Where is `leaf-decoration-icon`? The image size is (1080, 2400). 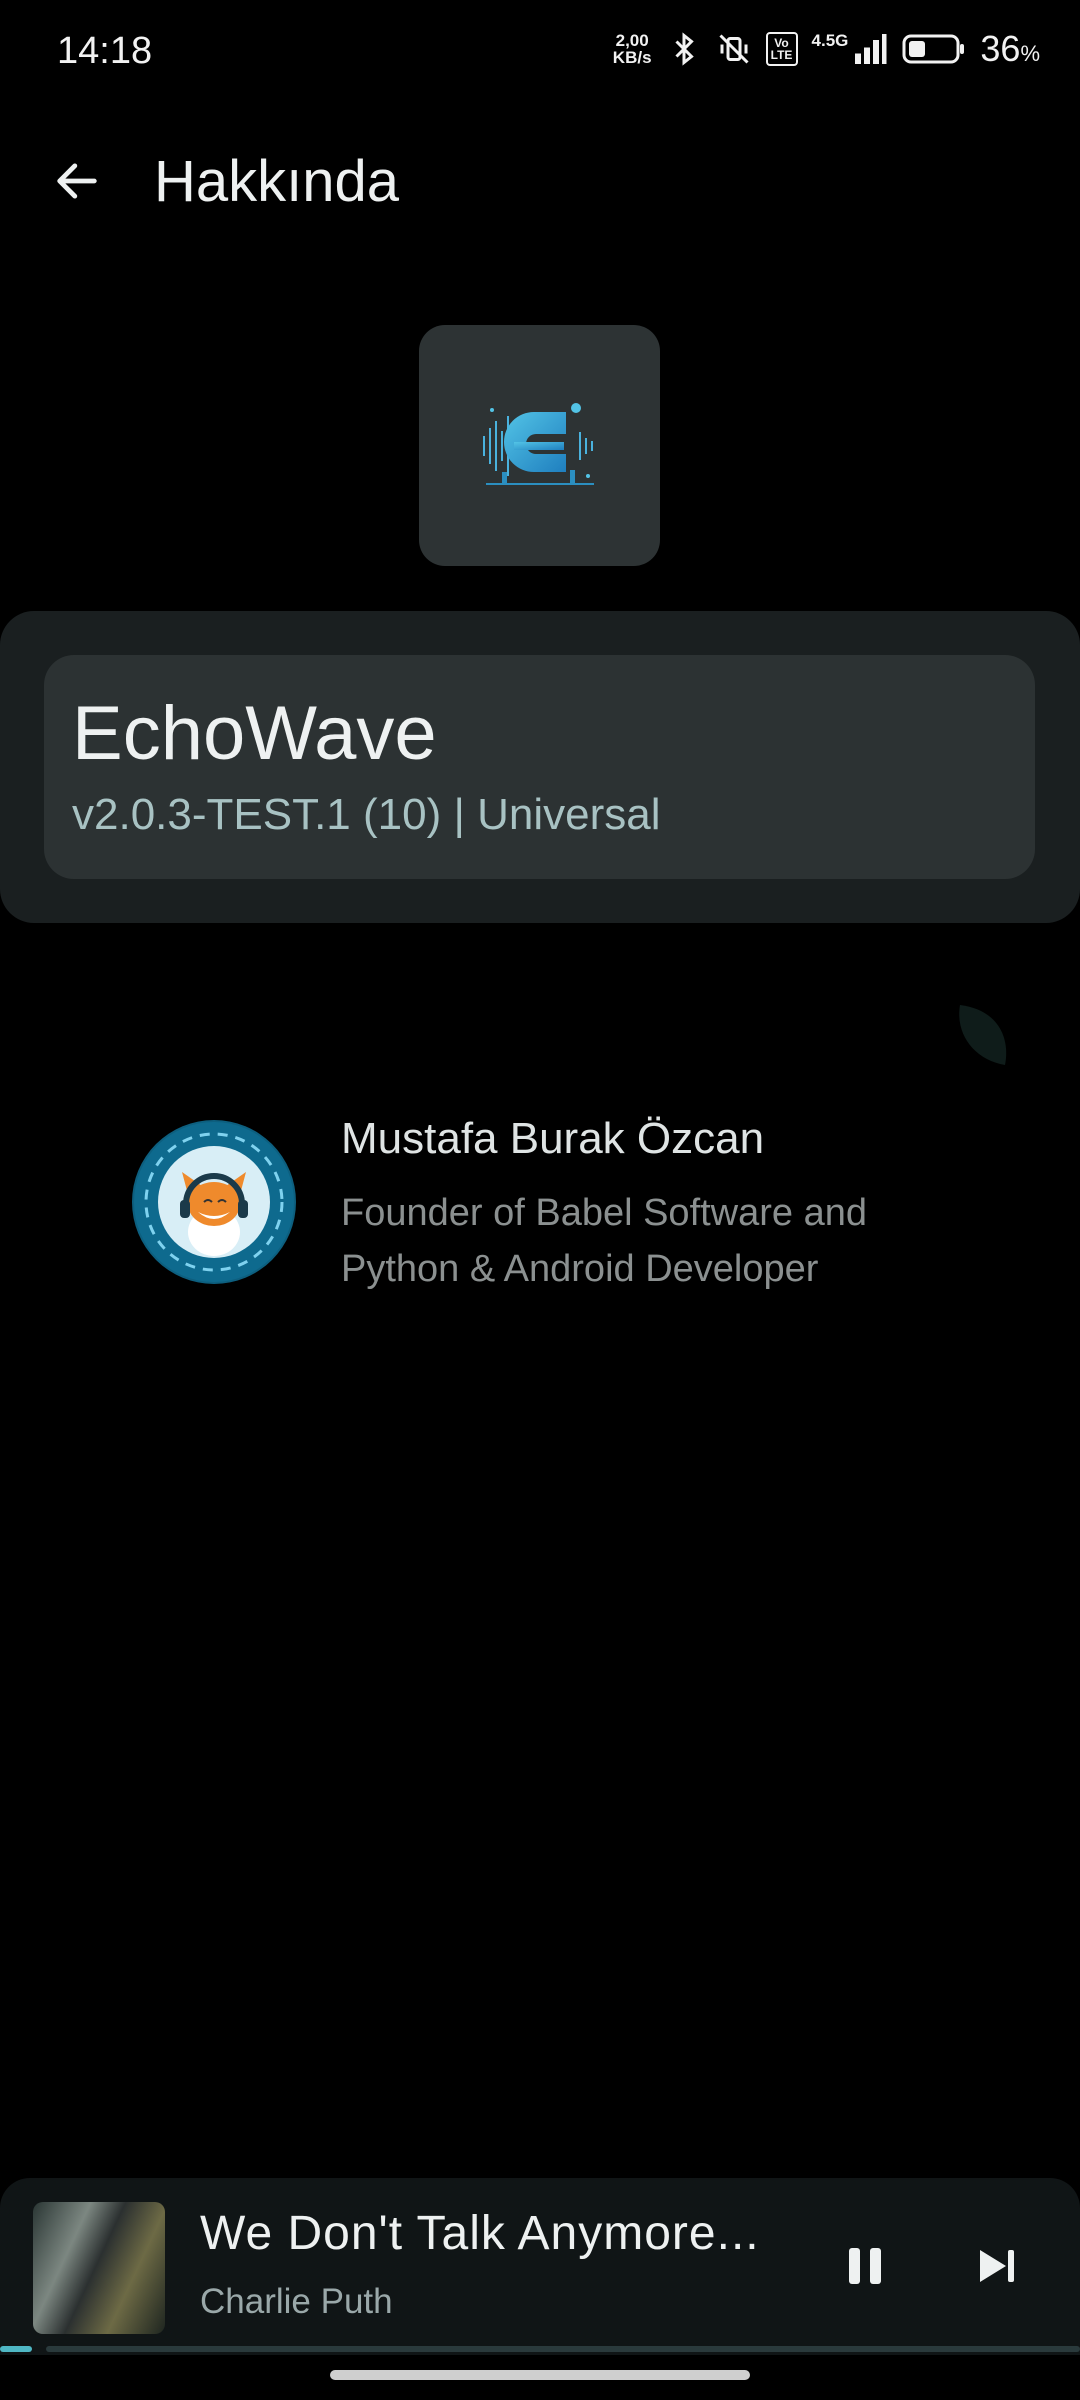
leaf-decoration-icon is located at coordinates (983, 1035).